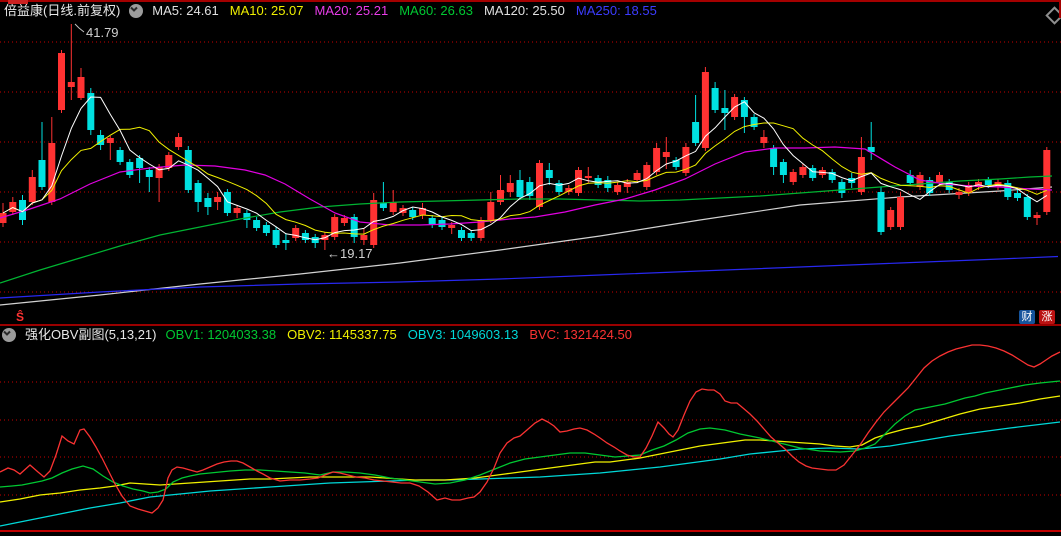  Describe the element at coordinates (616, 10) in the screenshot. I see `ma-value-label: MA250: 18.55` at that location.